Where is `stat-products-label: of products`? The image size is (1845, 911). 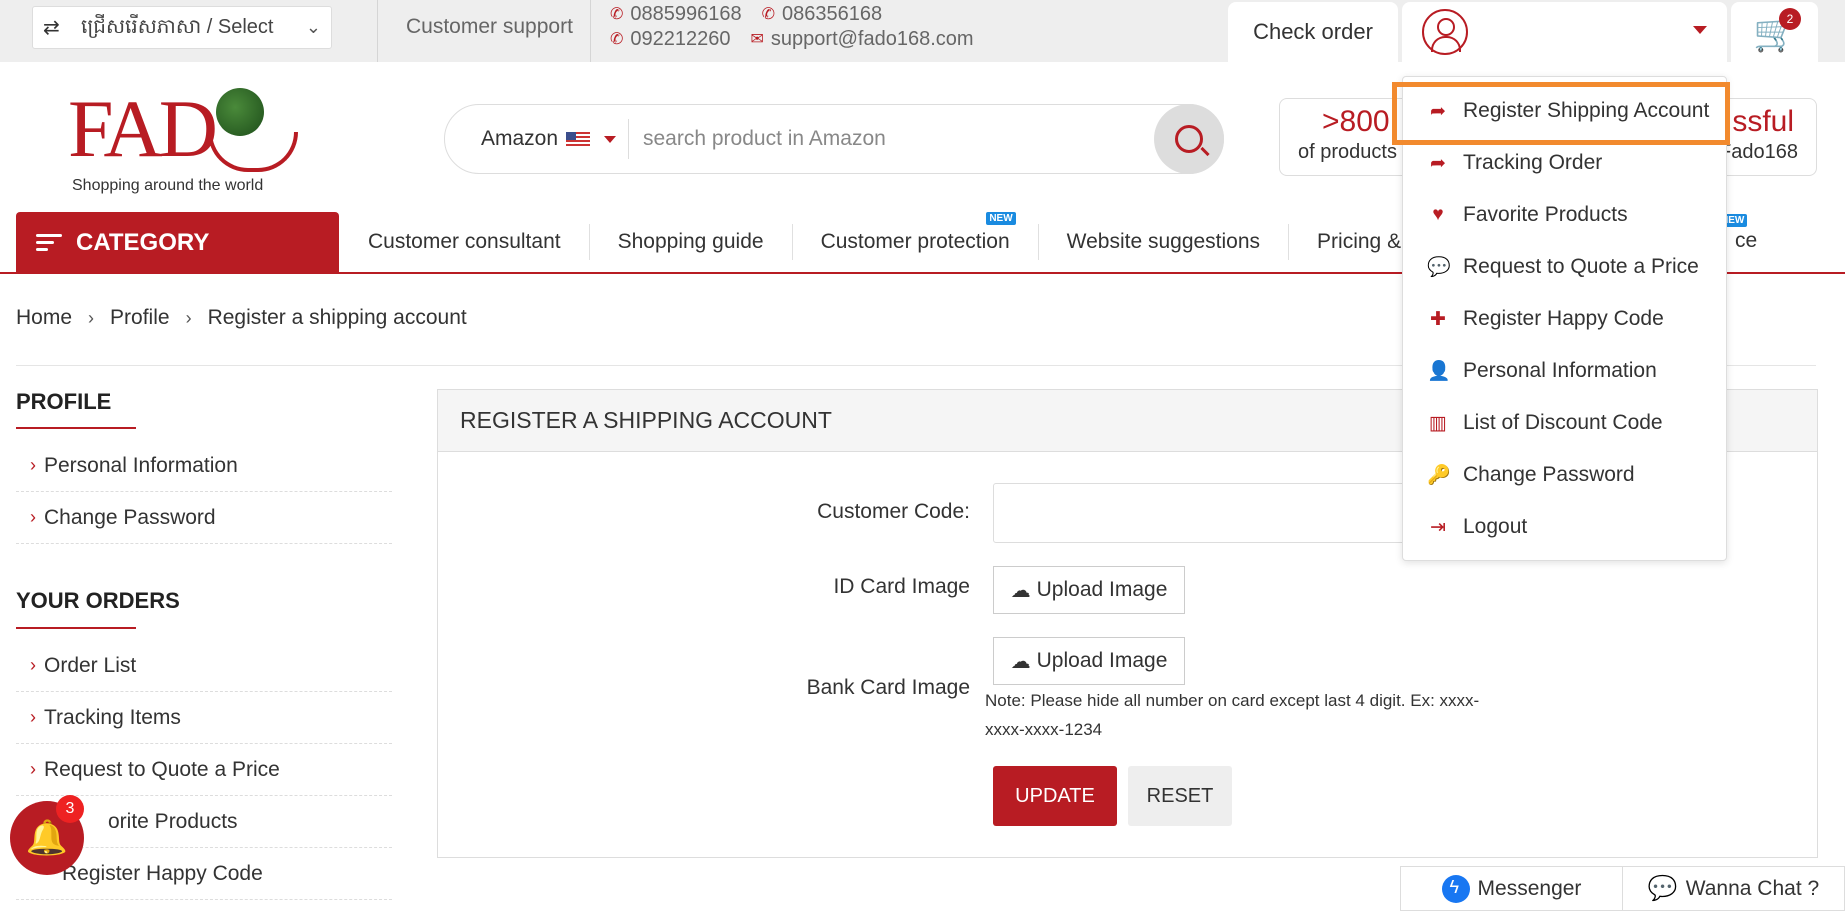
stat-products-label: of products is located at coordinates (1347, 152).